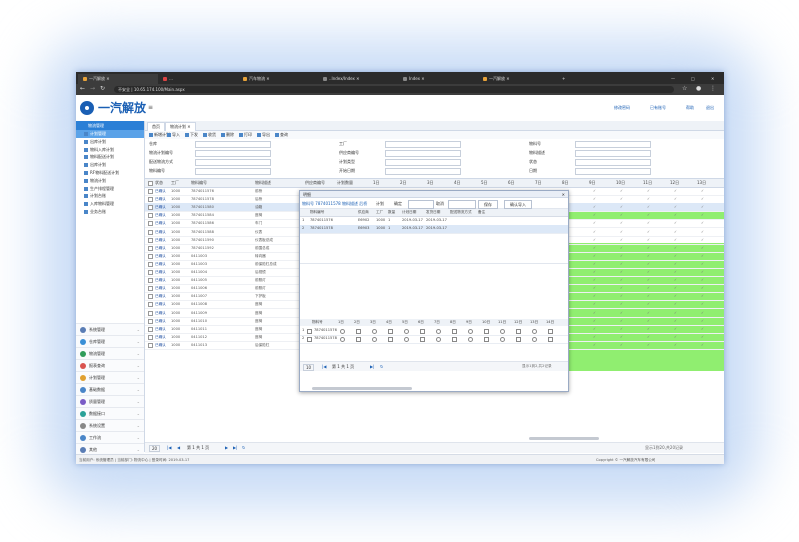  Describe the element at coordinates (457, 183) in the screenshot. I see `grid-header-cell: 4日` at that location.